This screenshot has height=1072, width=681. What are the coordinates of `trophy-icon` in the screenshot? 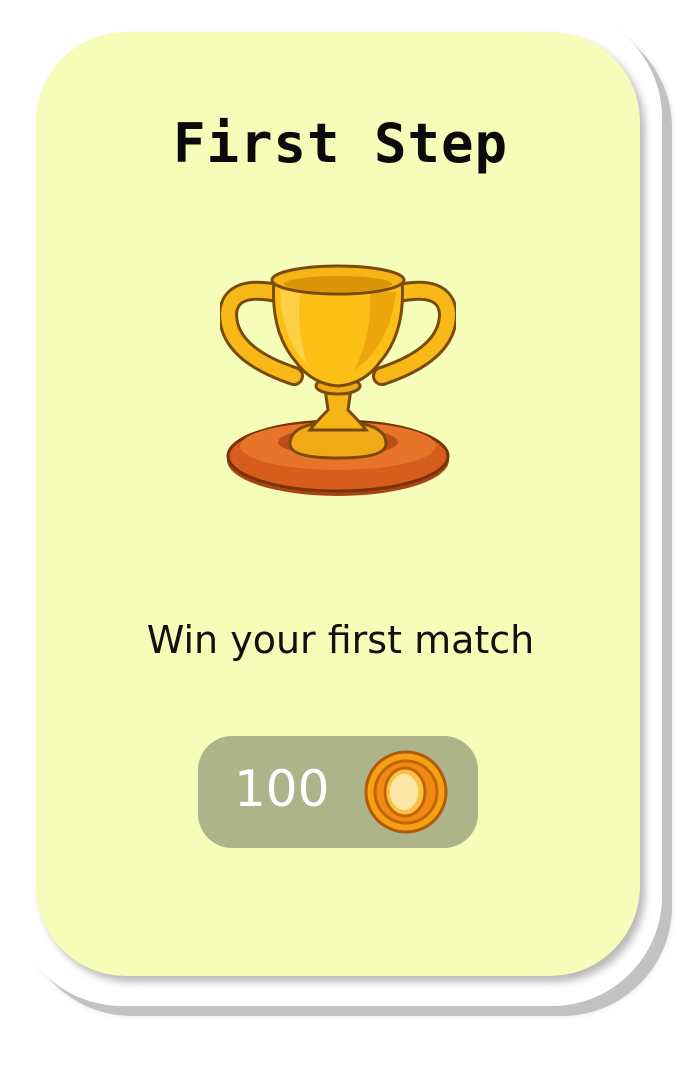 It's located at (338, 382).